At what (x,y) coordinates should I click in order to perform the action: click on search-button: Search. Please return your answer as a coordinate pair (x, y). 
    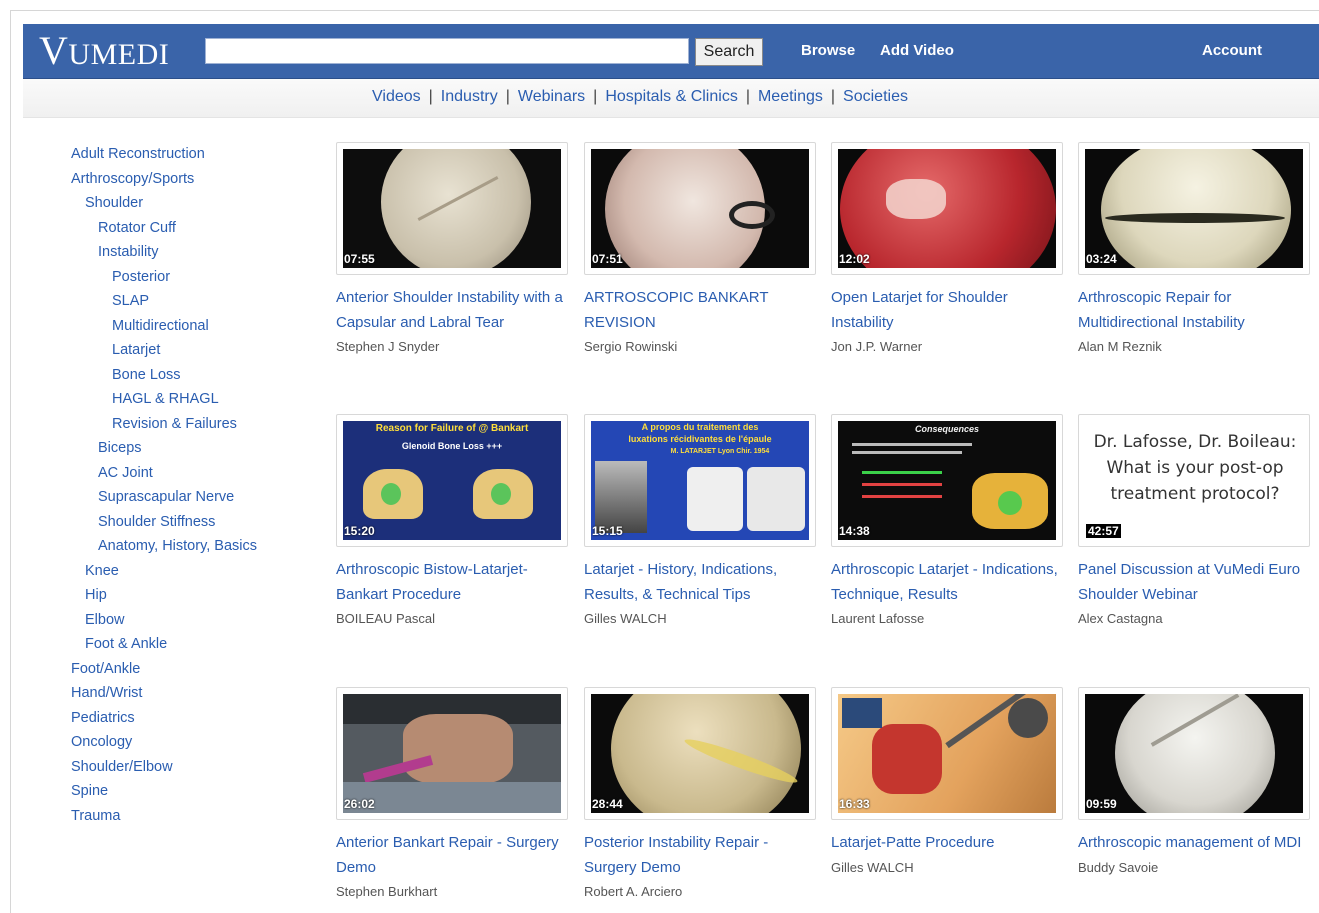
    Looking at the image, I should click on (729, 52).